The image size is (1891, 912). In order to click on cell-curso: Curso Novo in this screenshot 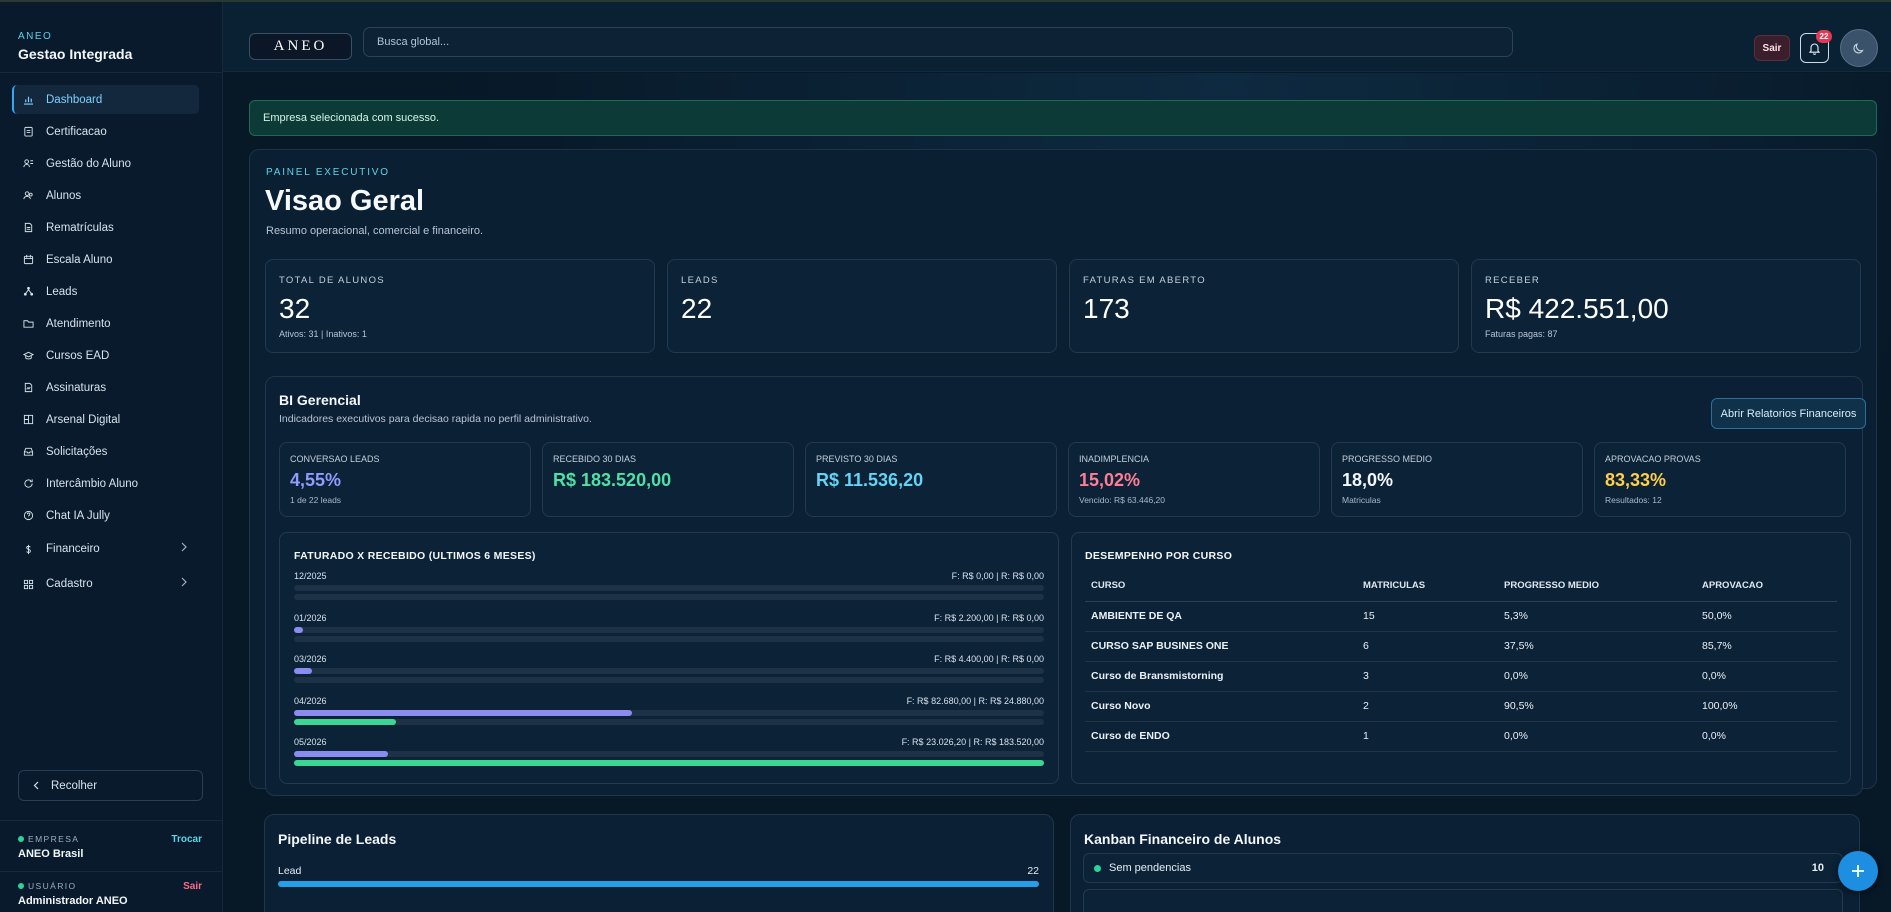, I will do `click(1221, 706)`.